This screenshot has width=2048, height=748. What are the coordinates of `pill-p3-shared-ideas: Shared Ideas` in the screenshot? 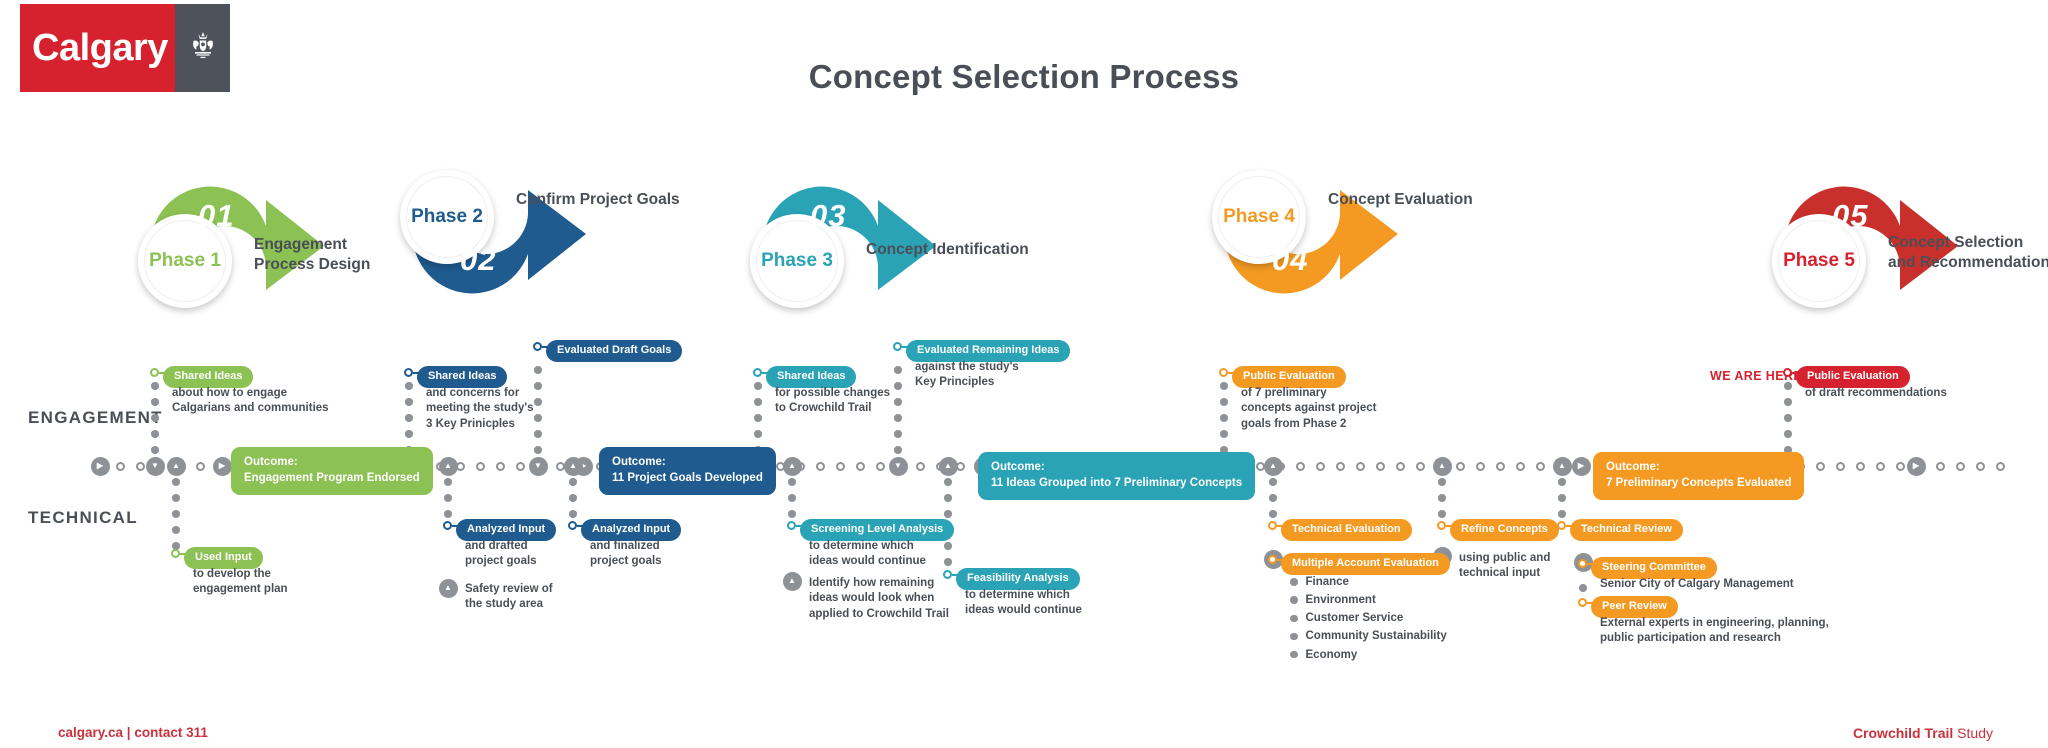 It's located at (811, 377).